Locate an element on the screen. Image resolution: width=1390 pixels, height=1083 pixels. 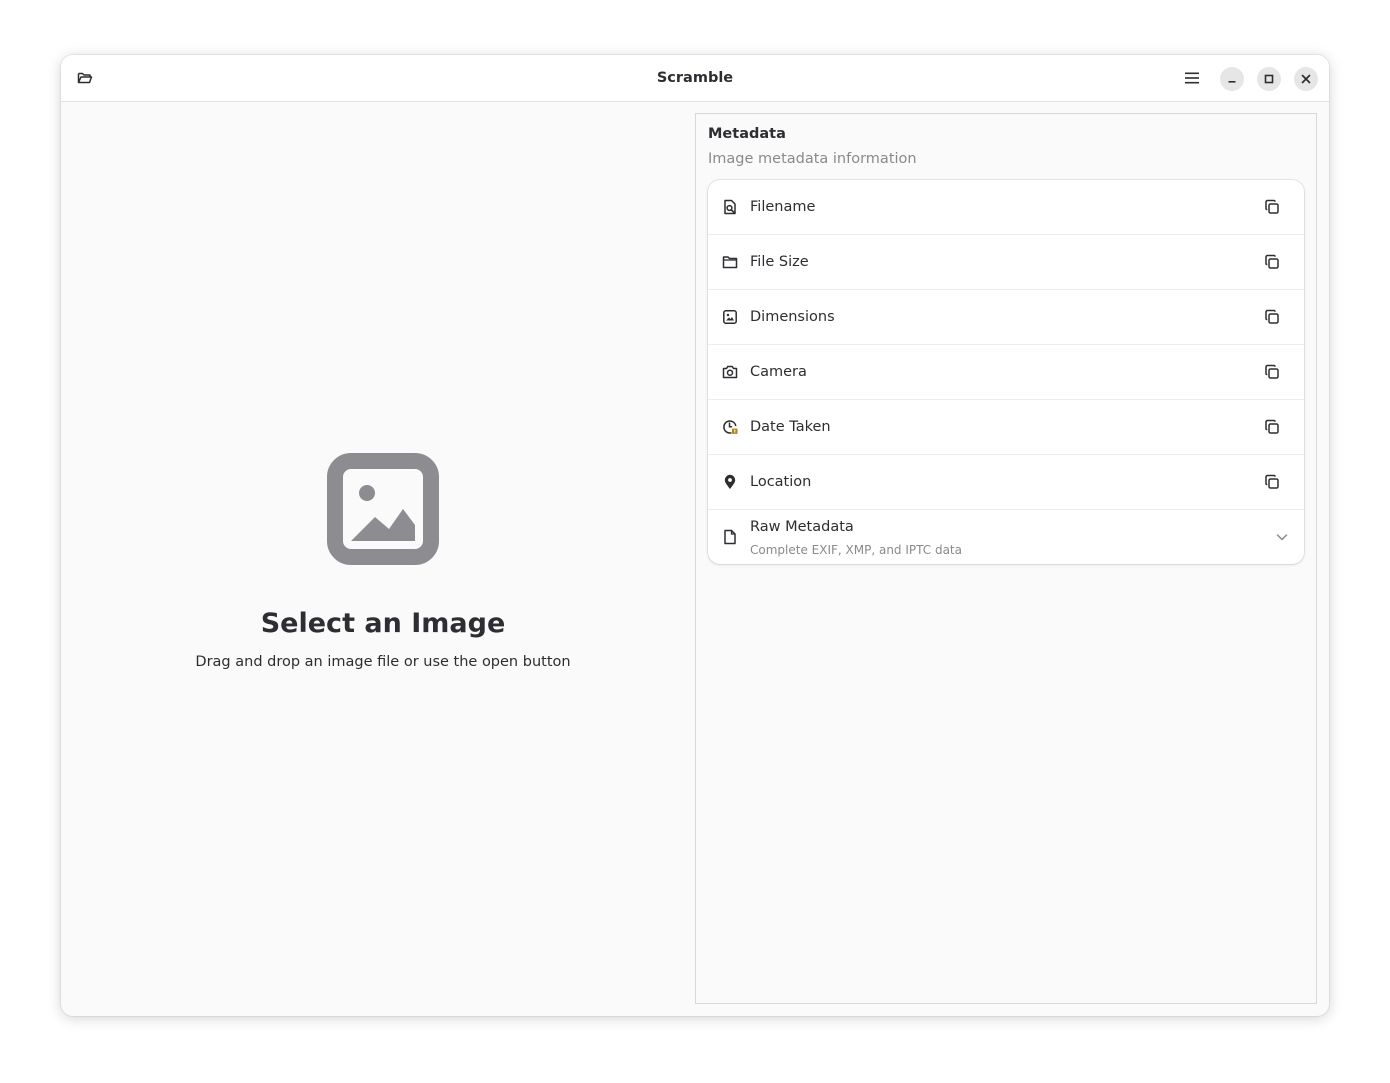
metadata-row-label: File Size is located at coordinates (779, 262).